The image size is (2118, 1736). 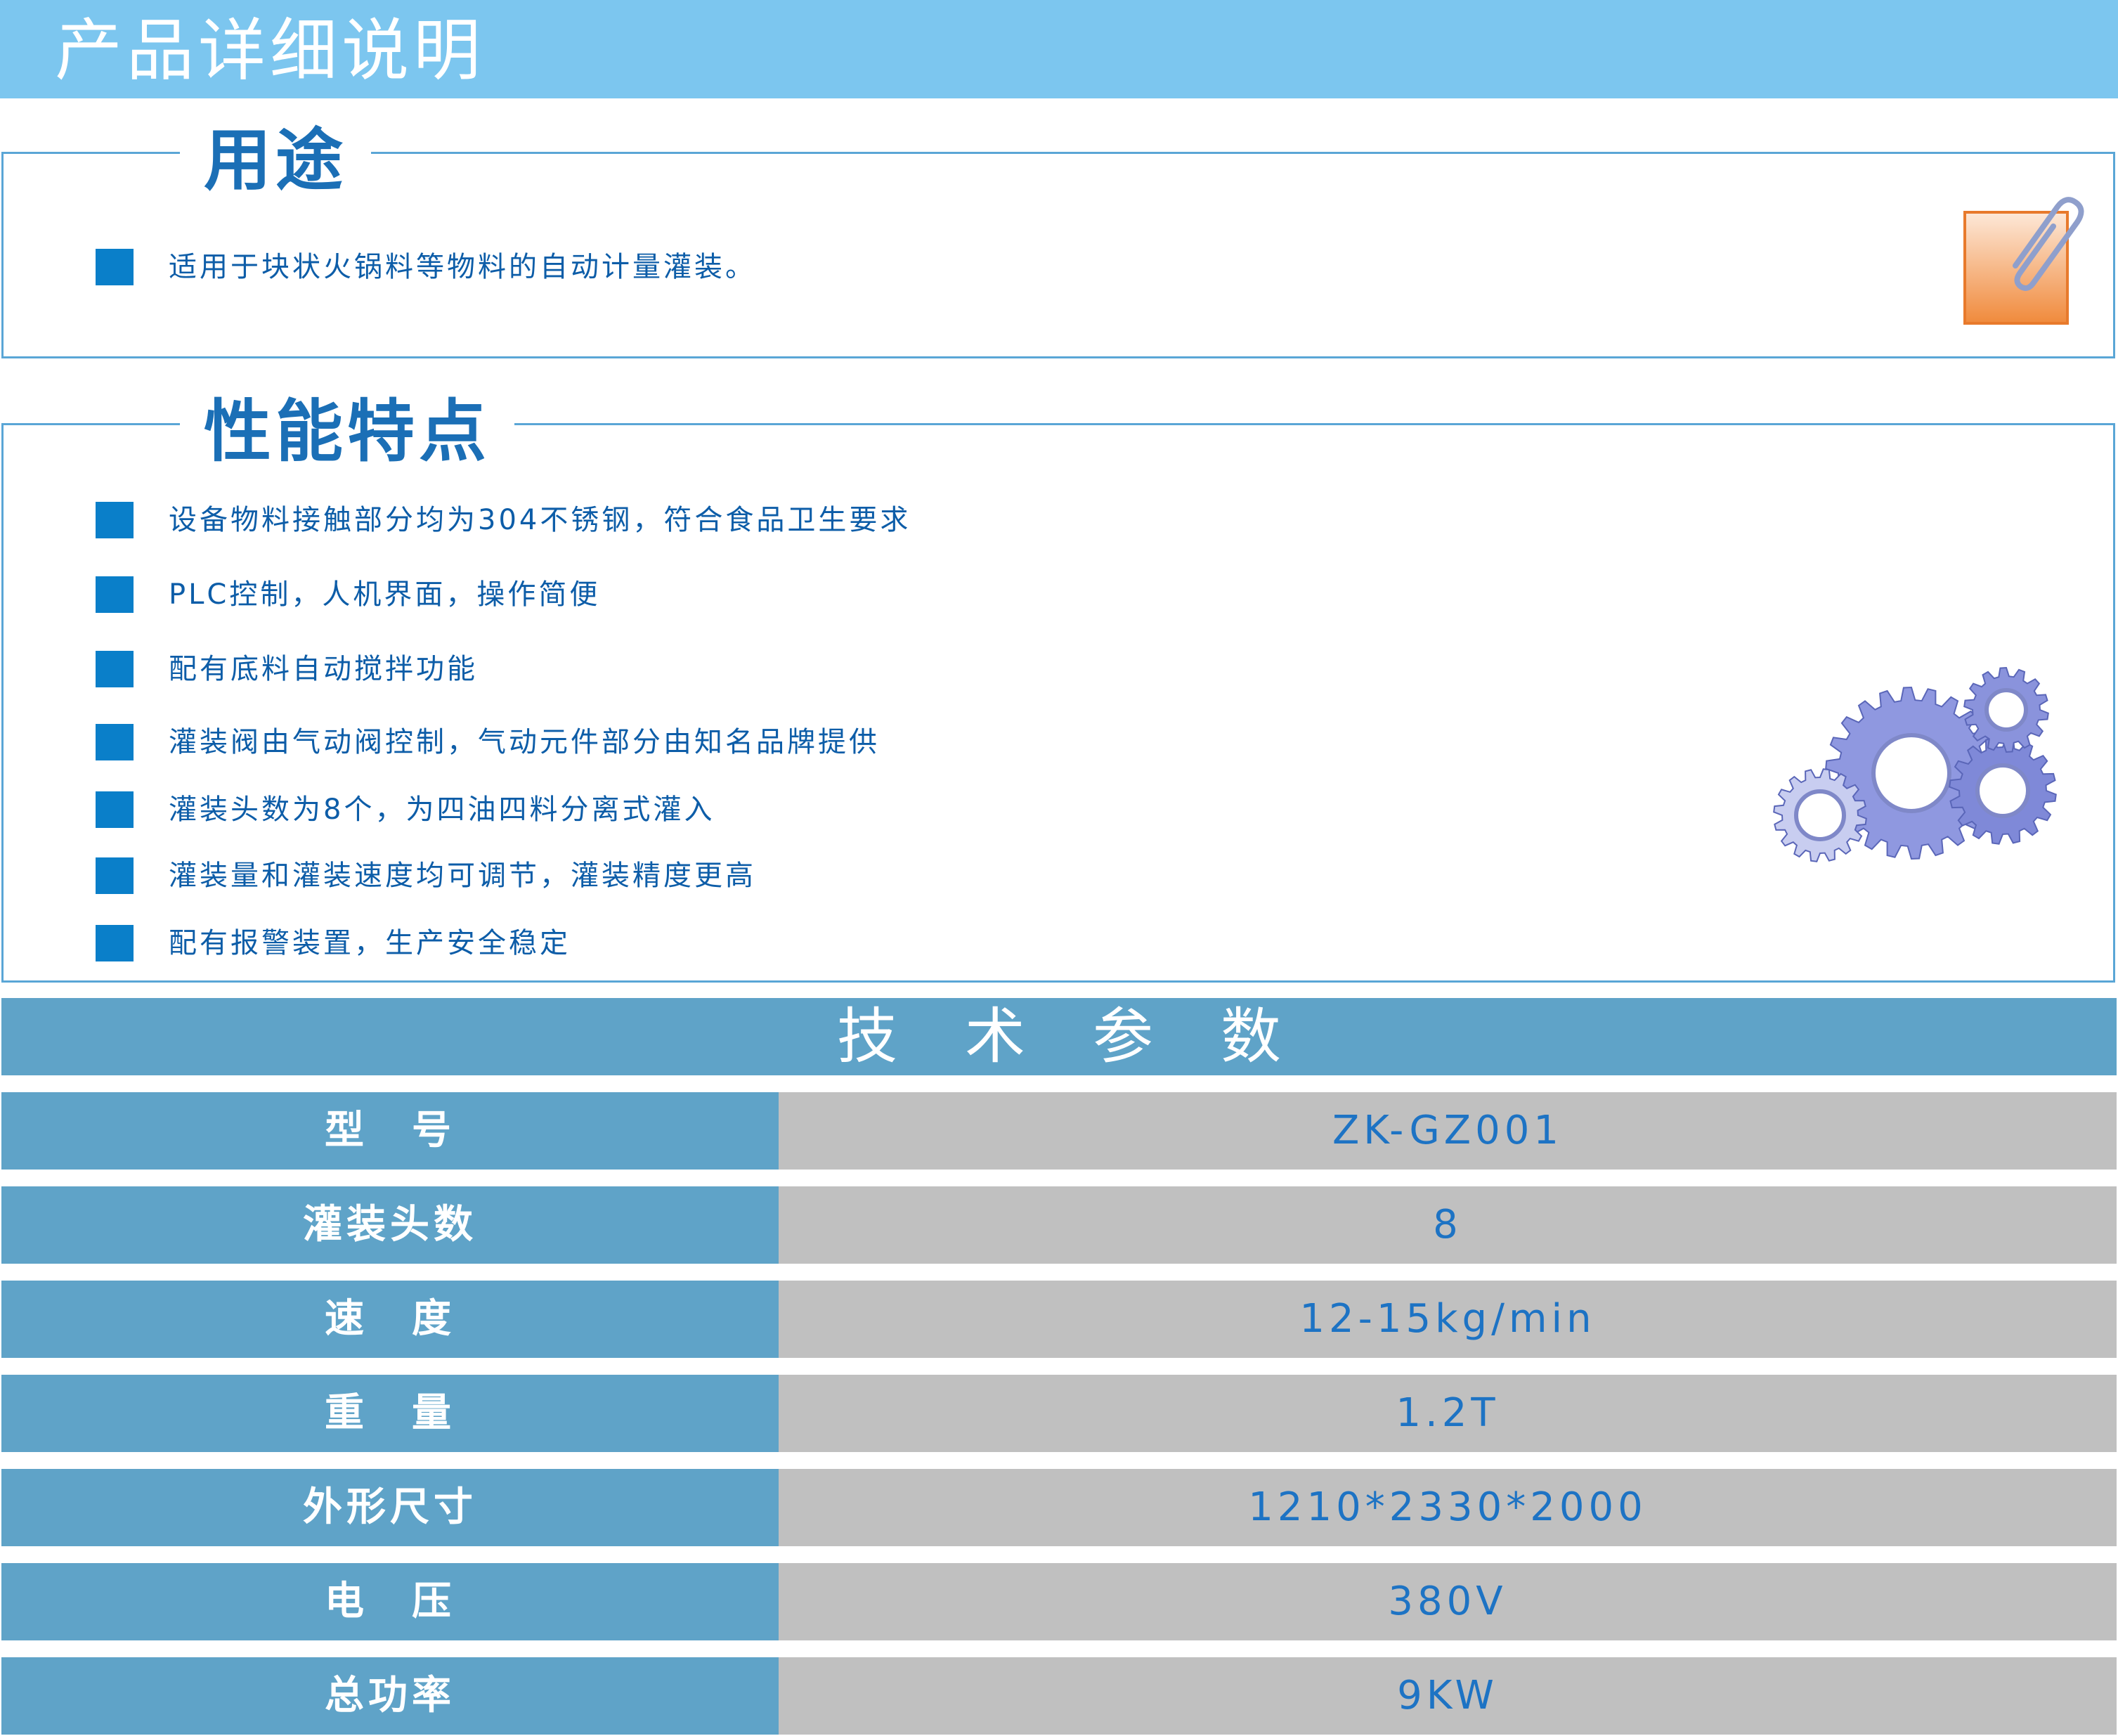 I want to click on table-row: 重 量 1.2T, so click(x=1059, y=1413).